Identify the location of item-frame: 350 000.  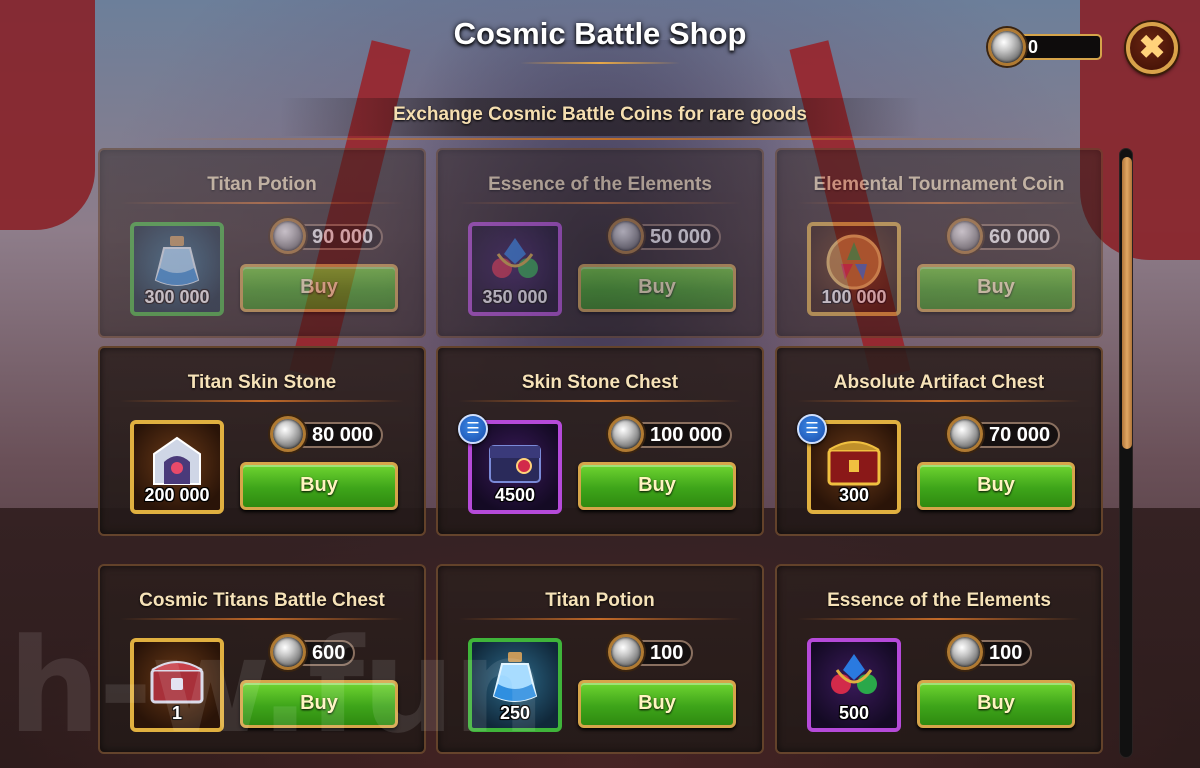
(515, 269).